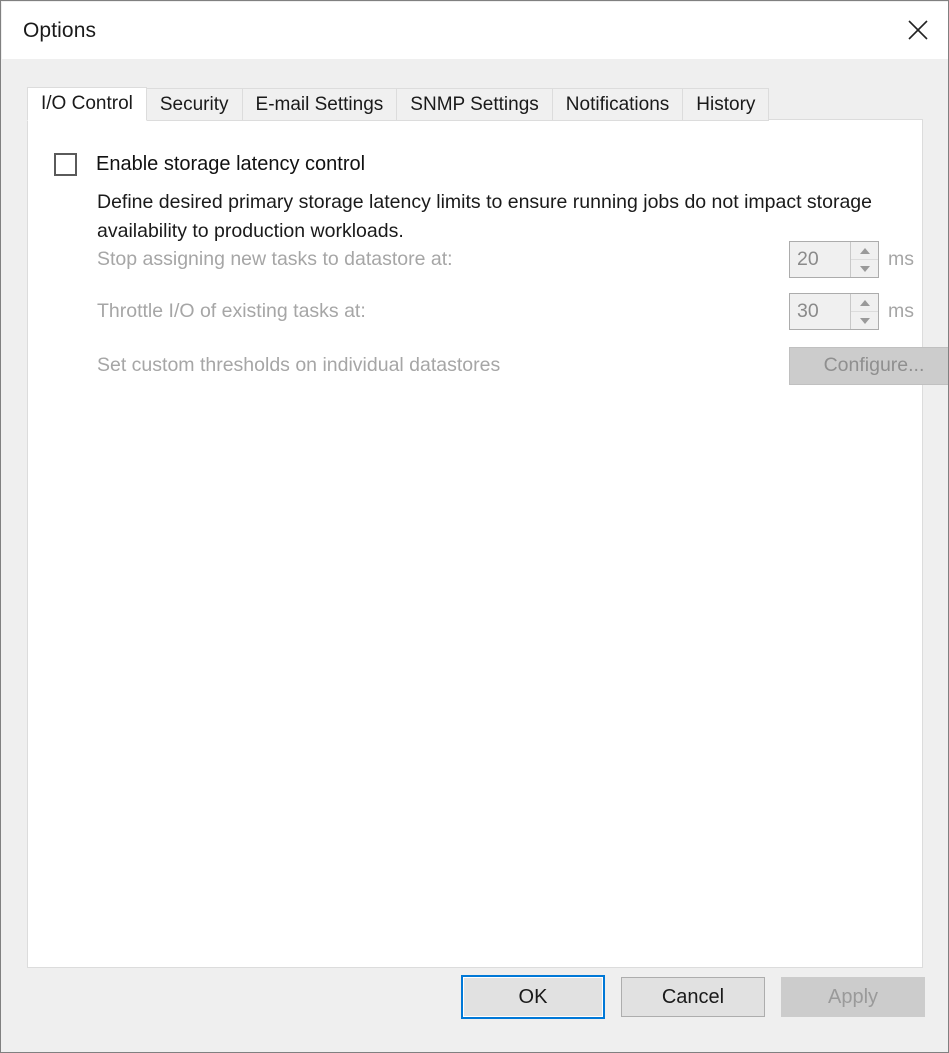  I want to click on cancel-button: Cancel, so click(693, 997).